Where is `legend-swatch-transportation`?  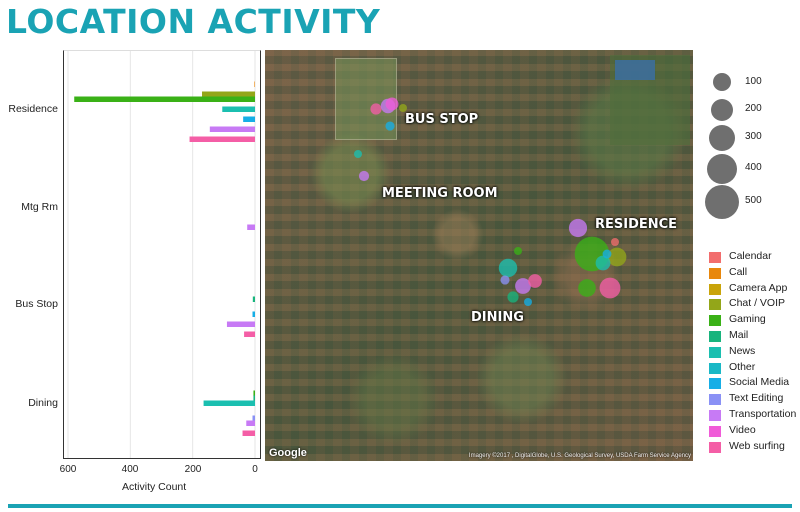
legend-swatch-transportation is located at coordinates (715, 415).